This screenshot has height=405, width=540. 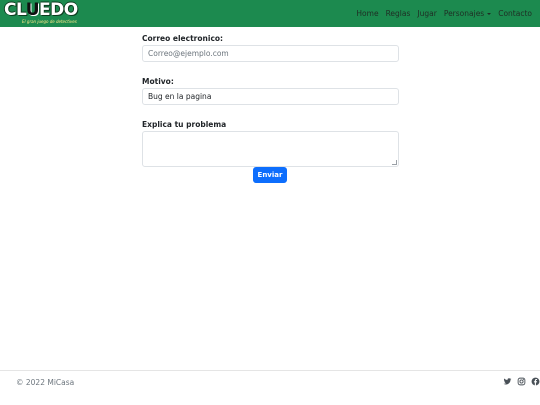 I want to click on motivo-label: Motivo:, so click(x=158, y=81).